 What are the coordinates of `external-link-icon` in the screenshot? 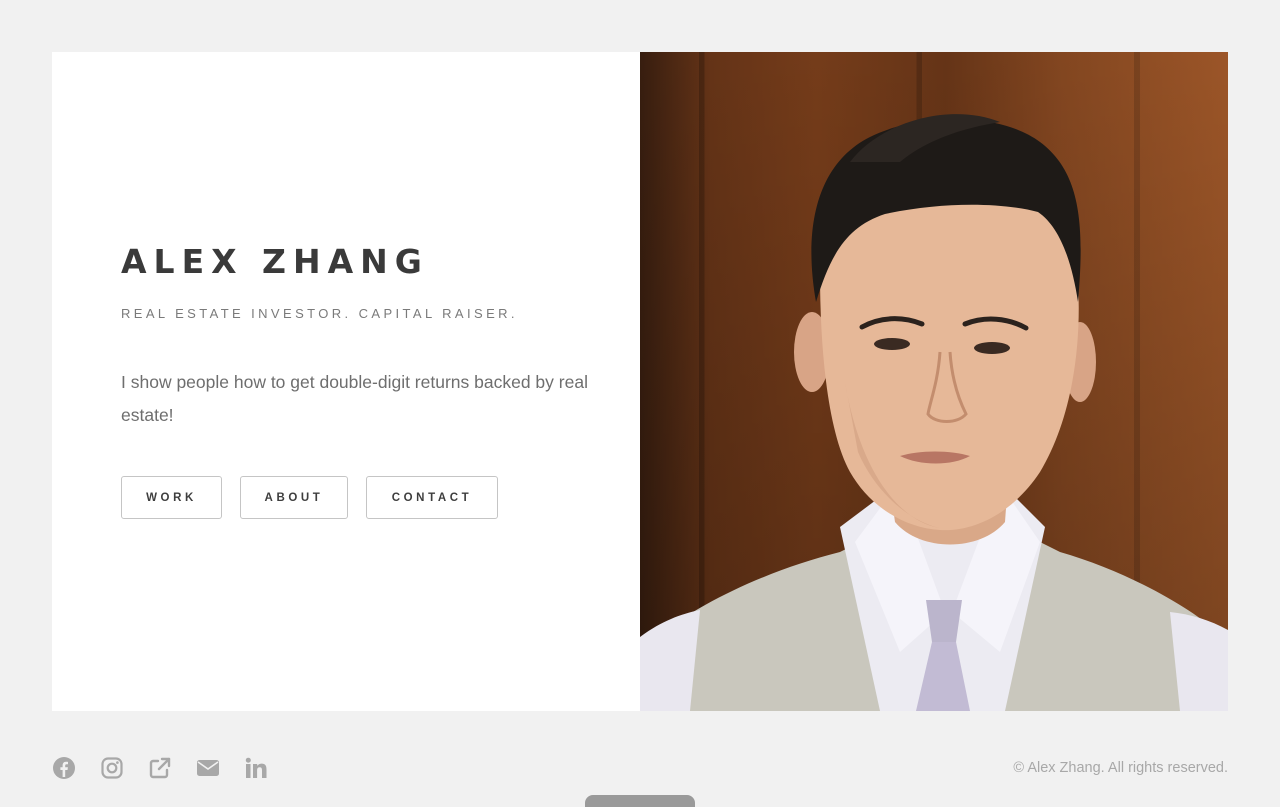 It's located at (160, 768).